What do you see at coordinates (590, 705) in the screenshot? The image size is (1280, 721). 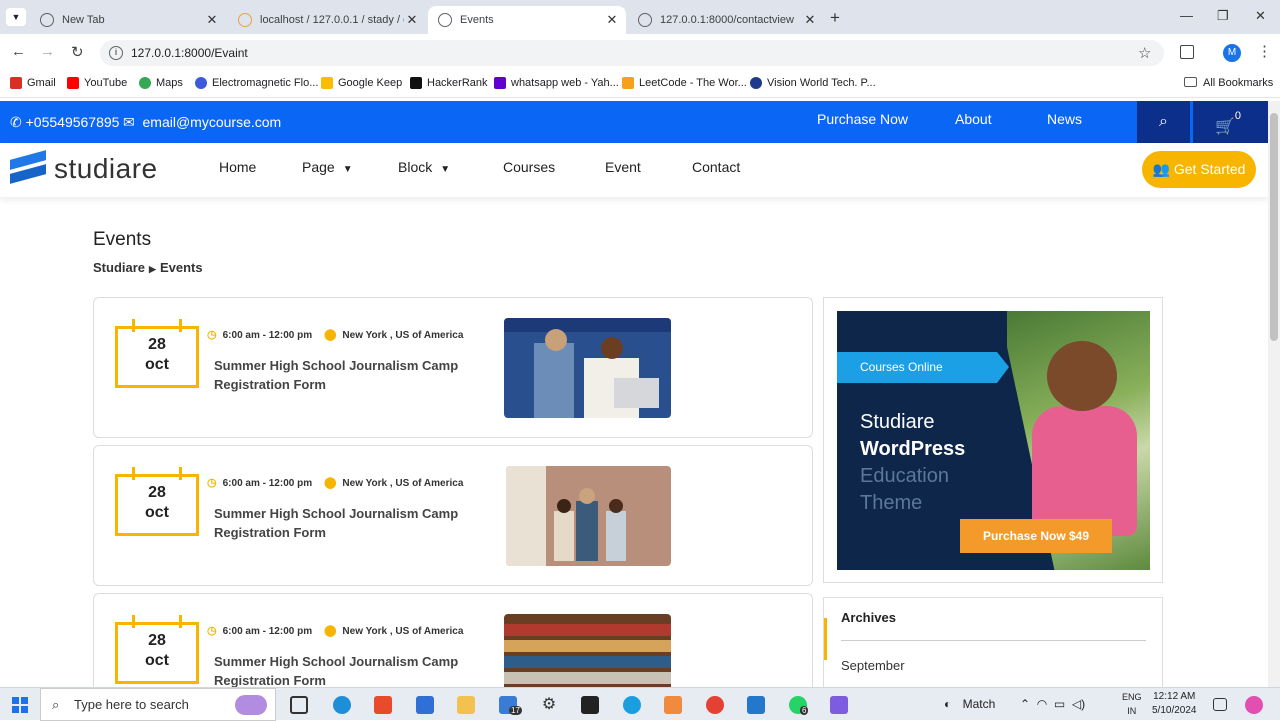 I see `terminal-icon` at bounding box center [590, 705].